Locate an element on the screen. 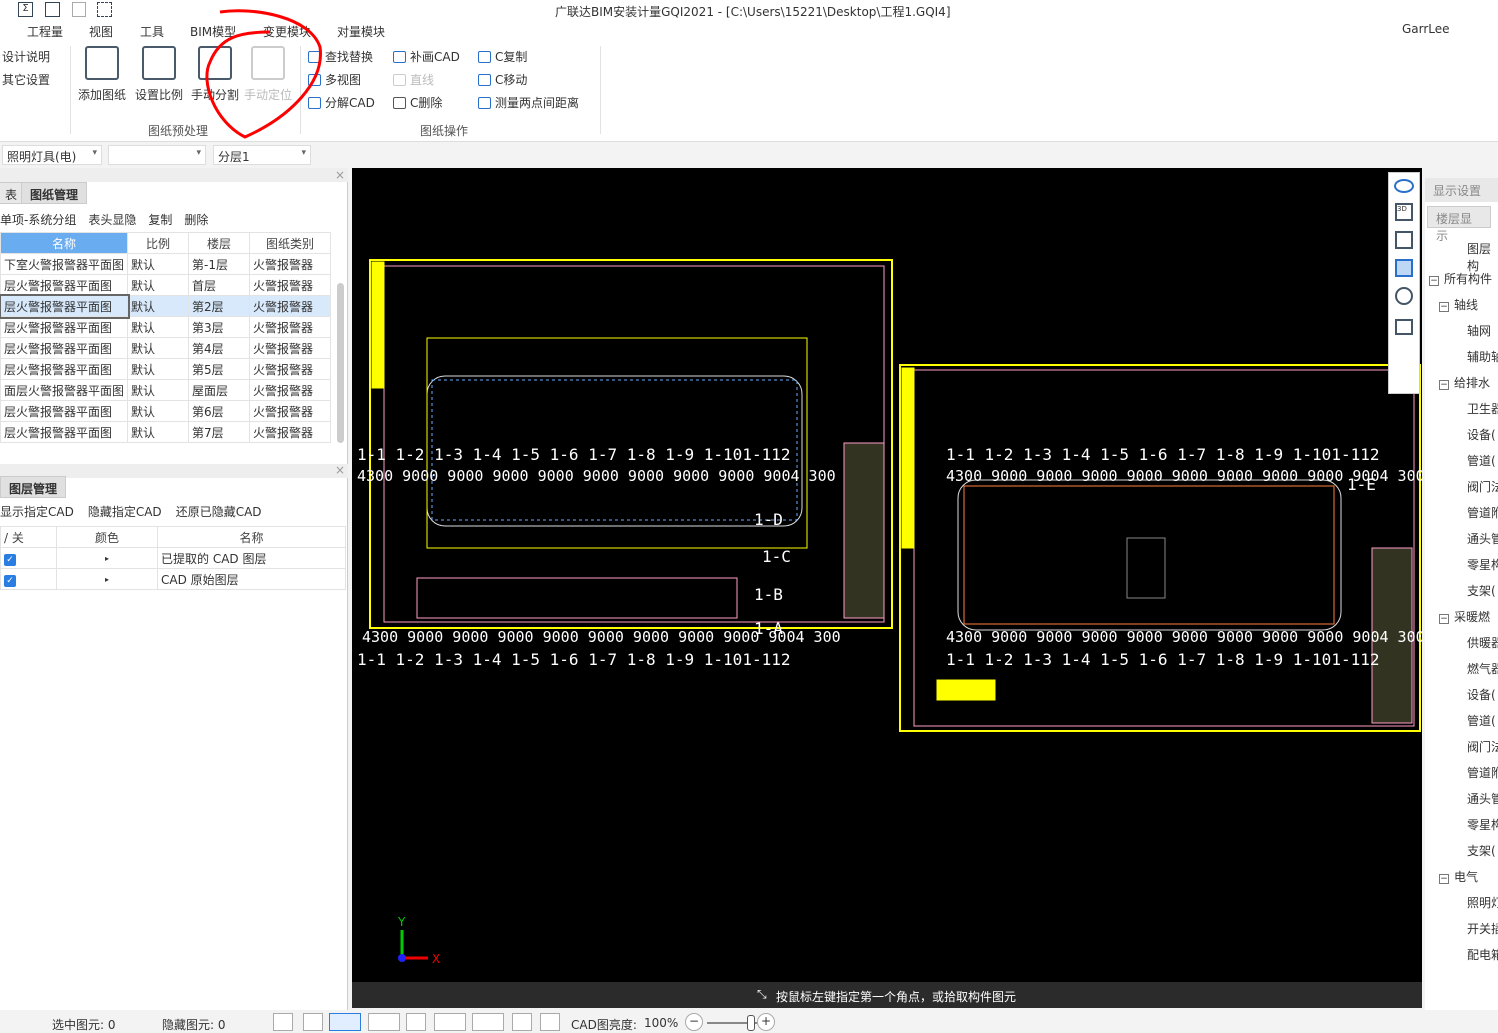 This screenshot has width=1498, height=1033. design-notes-button: 设计说明 is located at coordinates (26, 56).